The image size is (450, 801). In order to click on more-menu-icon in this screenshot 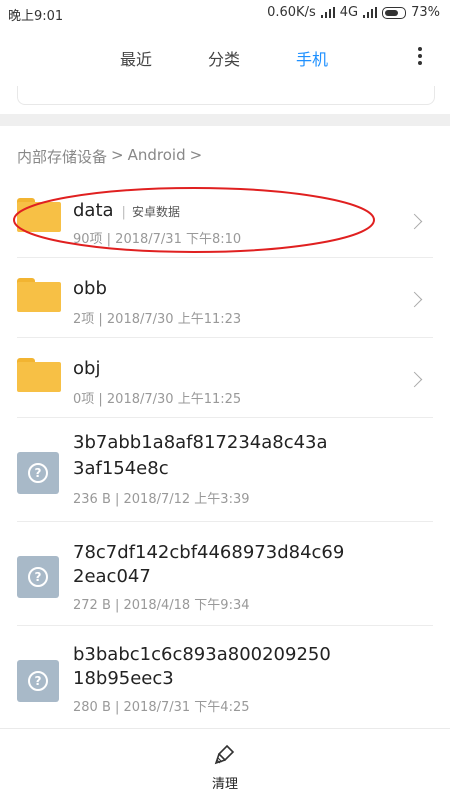, I will do `click(420, 56)`.